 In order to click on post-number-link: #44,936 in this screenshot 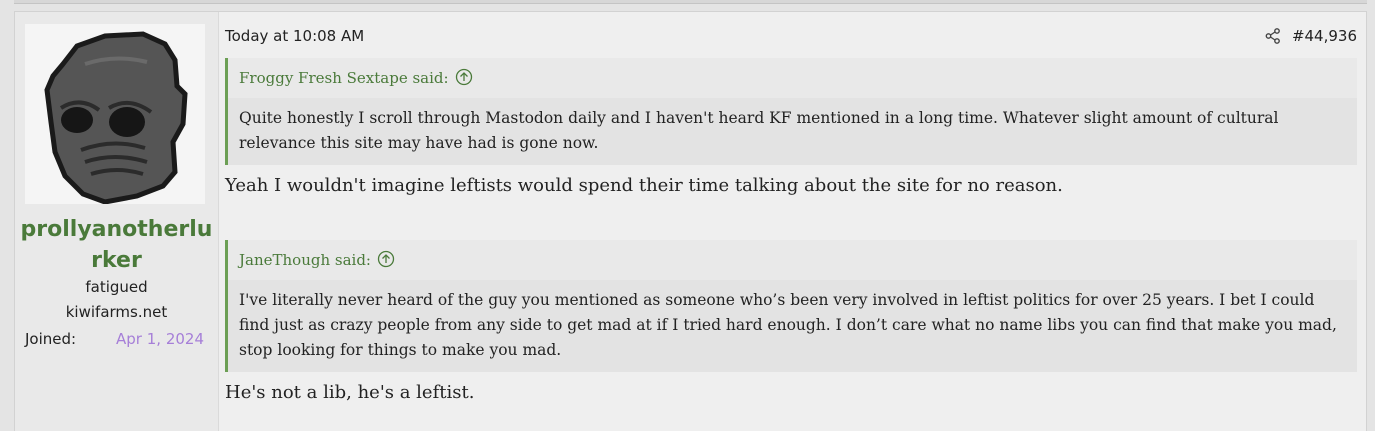, I will do `click(1324, 36)`.